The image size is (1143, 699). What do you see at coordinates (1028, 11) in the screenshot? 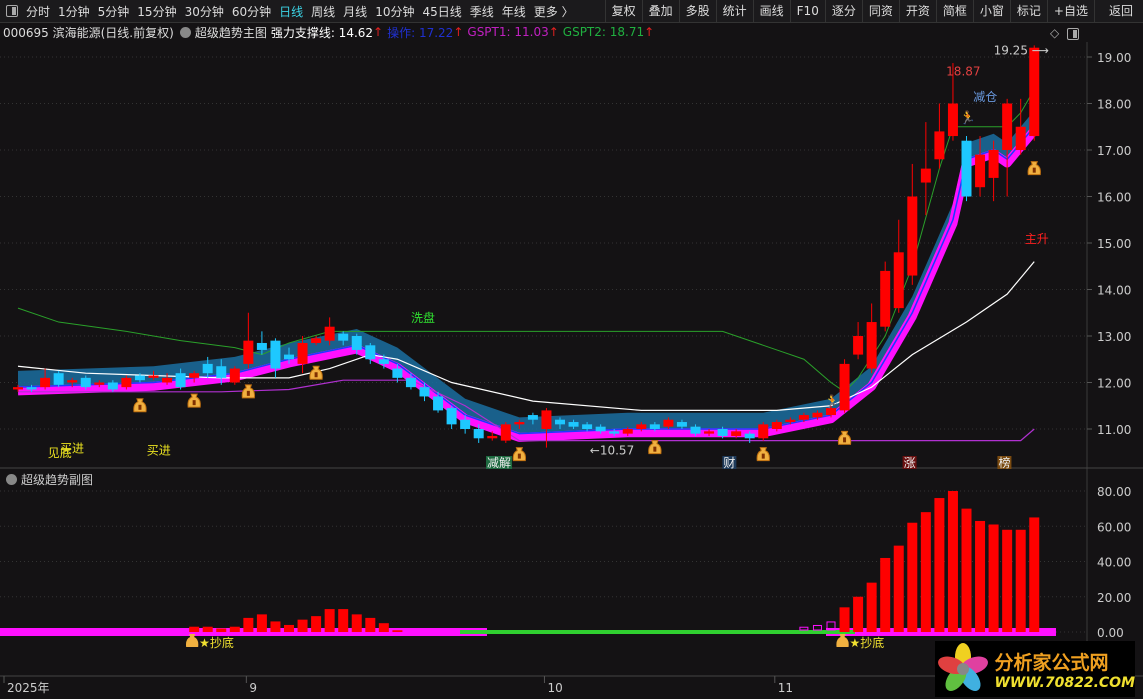
I see `toolbar-button: 标记` at bounding box center [1028, 11].